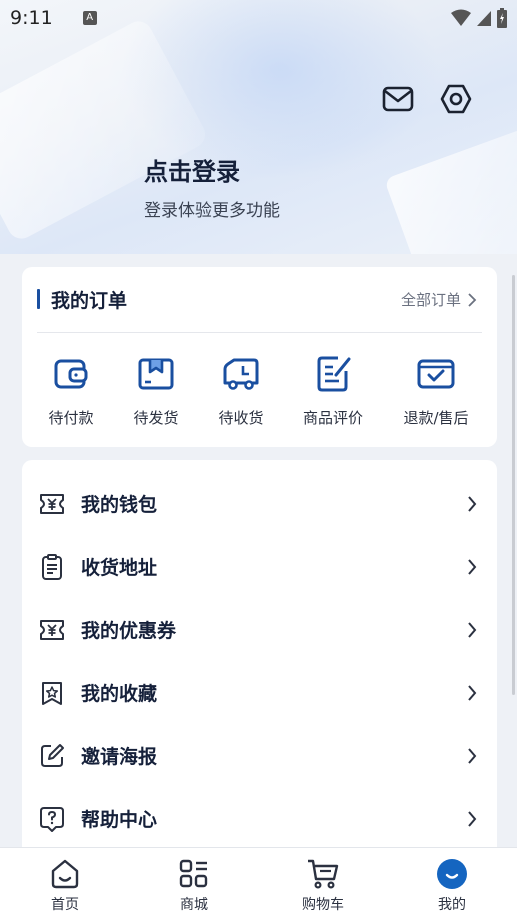 Image resolution: width=517 pixels, height=920 pixels. What do you see at coordinates (71, 374) in the screenshot?
I see `wallet-icon` at bounding box center [71, 374].